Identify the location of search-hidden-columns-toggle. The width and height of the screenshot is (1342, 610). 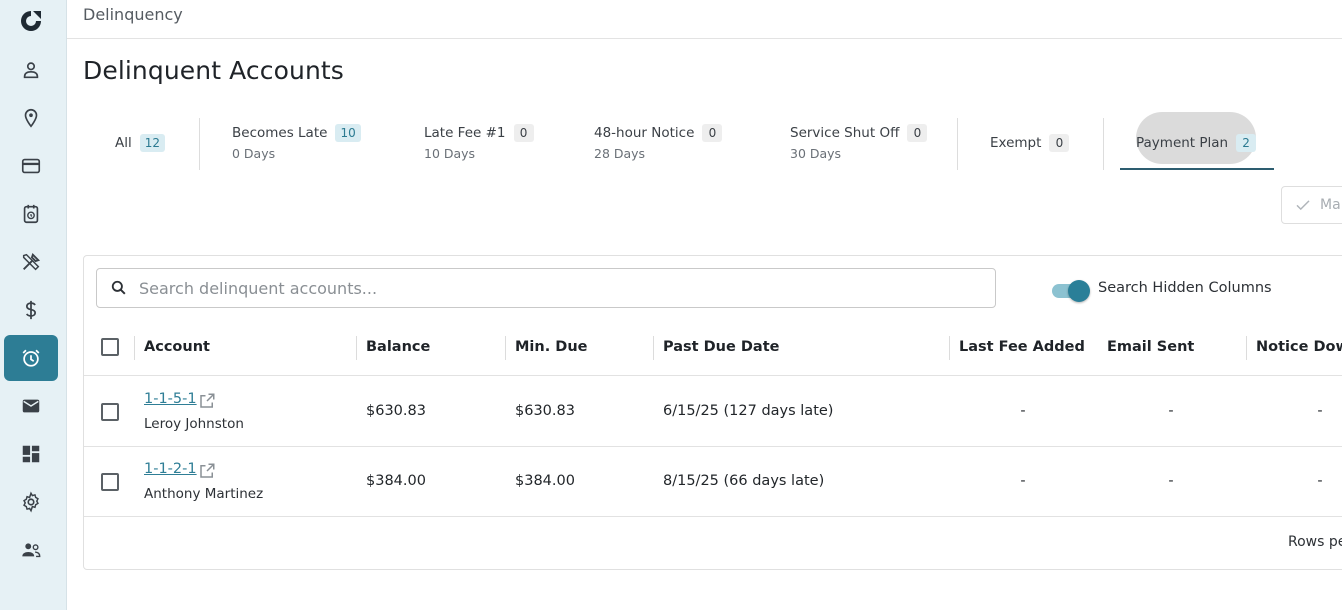
(1071, 291).